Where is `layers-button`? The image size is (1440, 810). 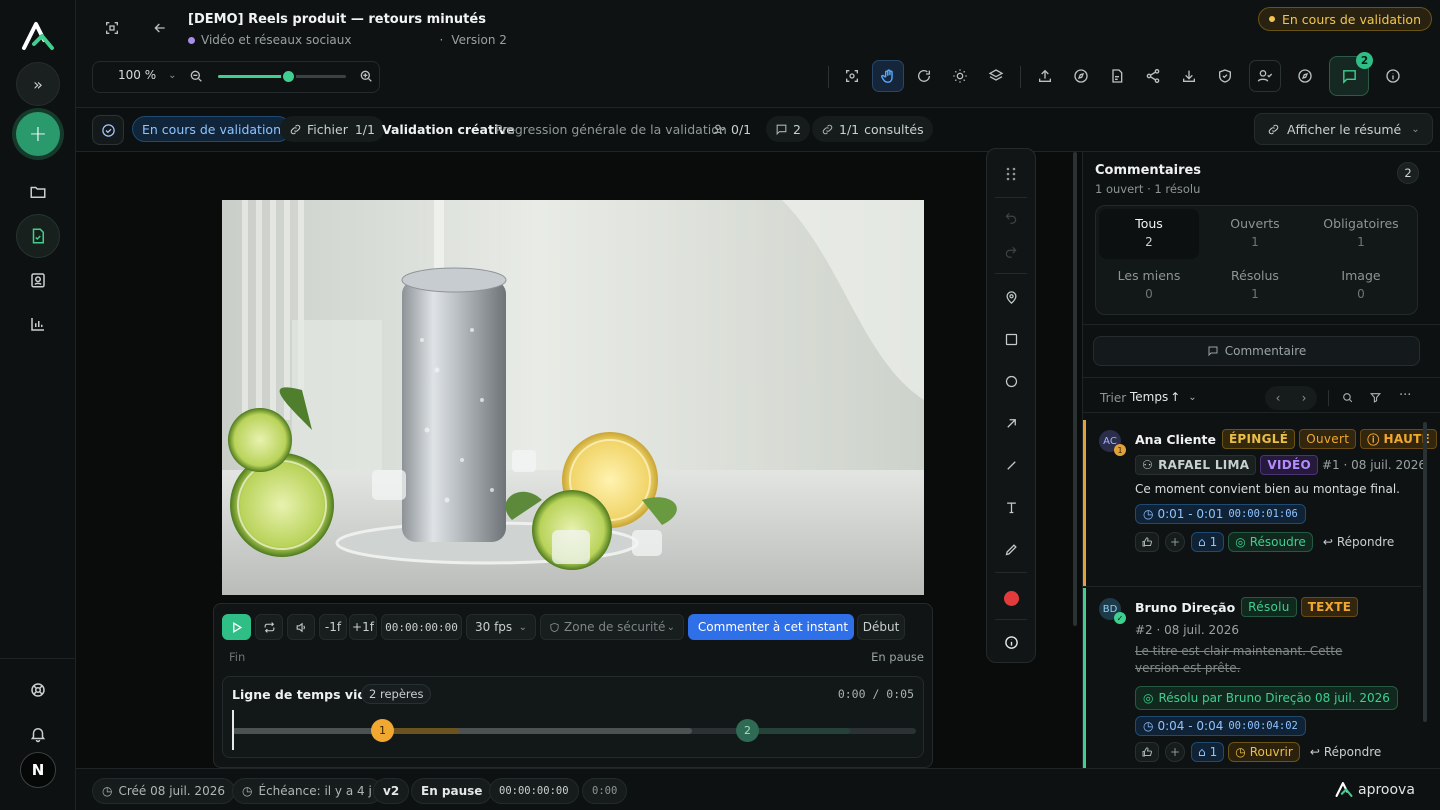 layers-button is located at coordinates (996, 76).